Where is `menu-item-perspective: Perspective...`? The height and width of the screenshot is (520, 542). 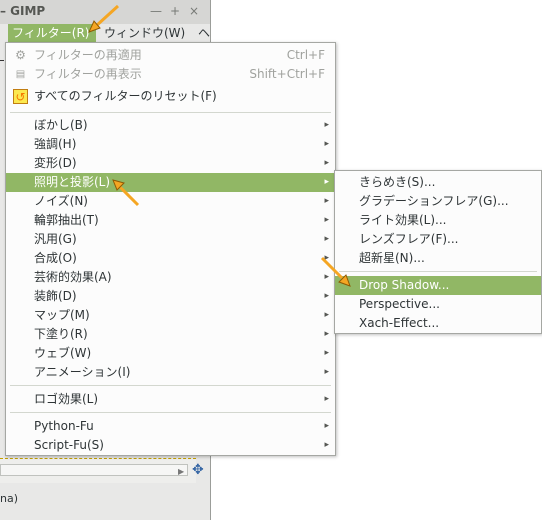 menu-item-perspective: Perspective... is located at coordinates (438, 304).